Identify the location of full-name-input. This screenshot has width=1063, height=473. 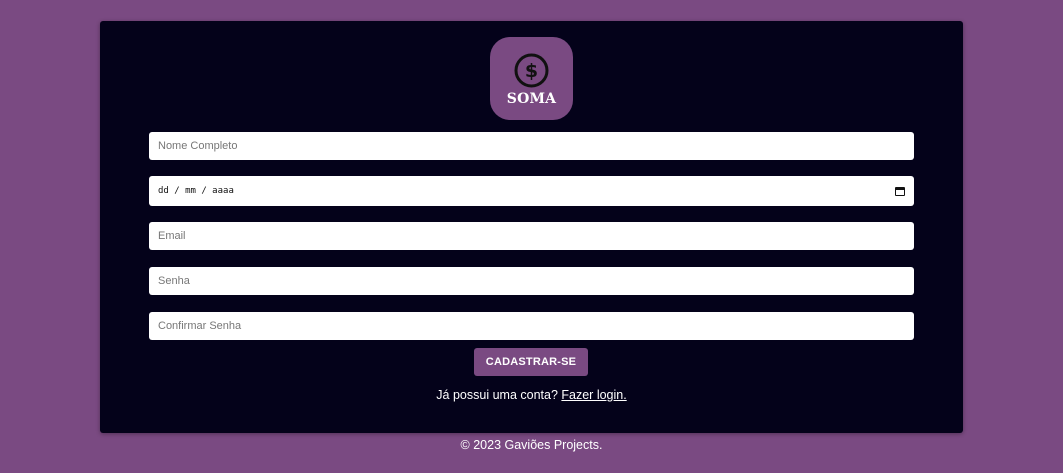
(531, 146).